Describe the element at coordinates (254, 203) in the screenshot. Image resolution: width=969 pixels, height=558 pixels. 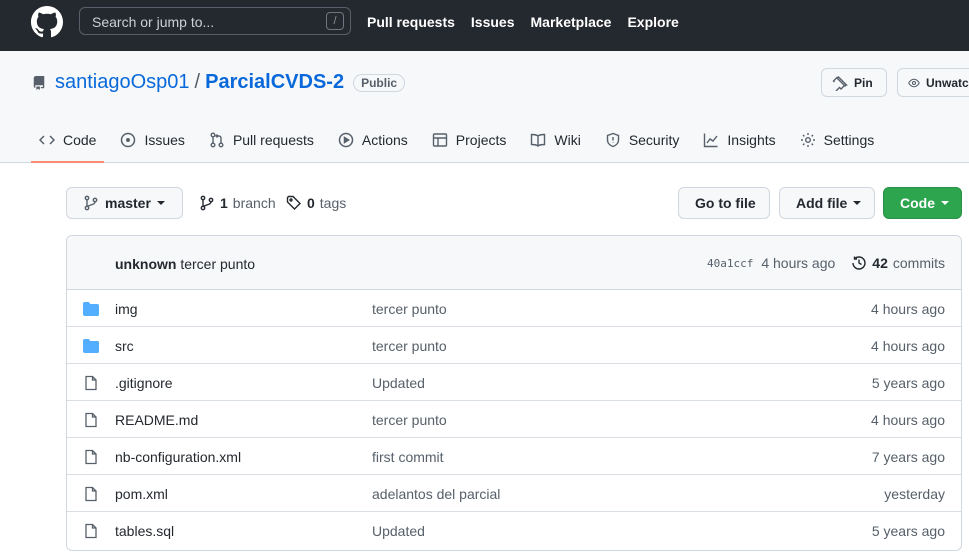
I see `branch-count-label: branch` at that location.